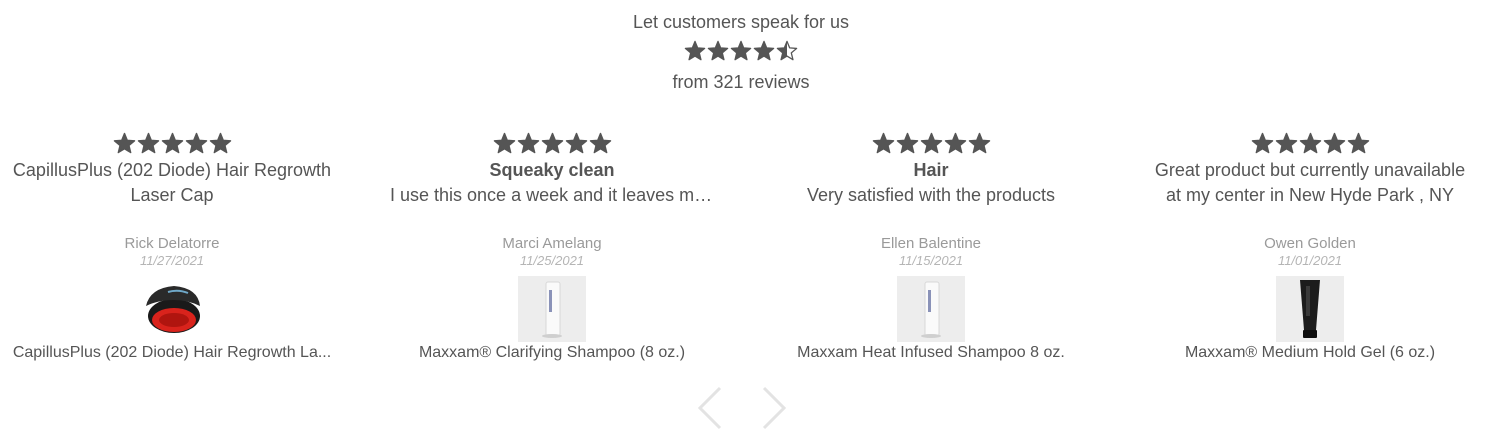 This screenshot has width=1492, height=442. Describe the element at coordinates (552, 170) in the screenshot. I see `review-title: Squeaky clean` at that location.